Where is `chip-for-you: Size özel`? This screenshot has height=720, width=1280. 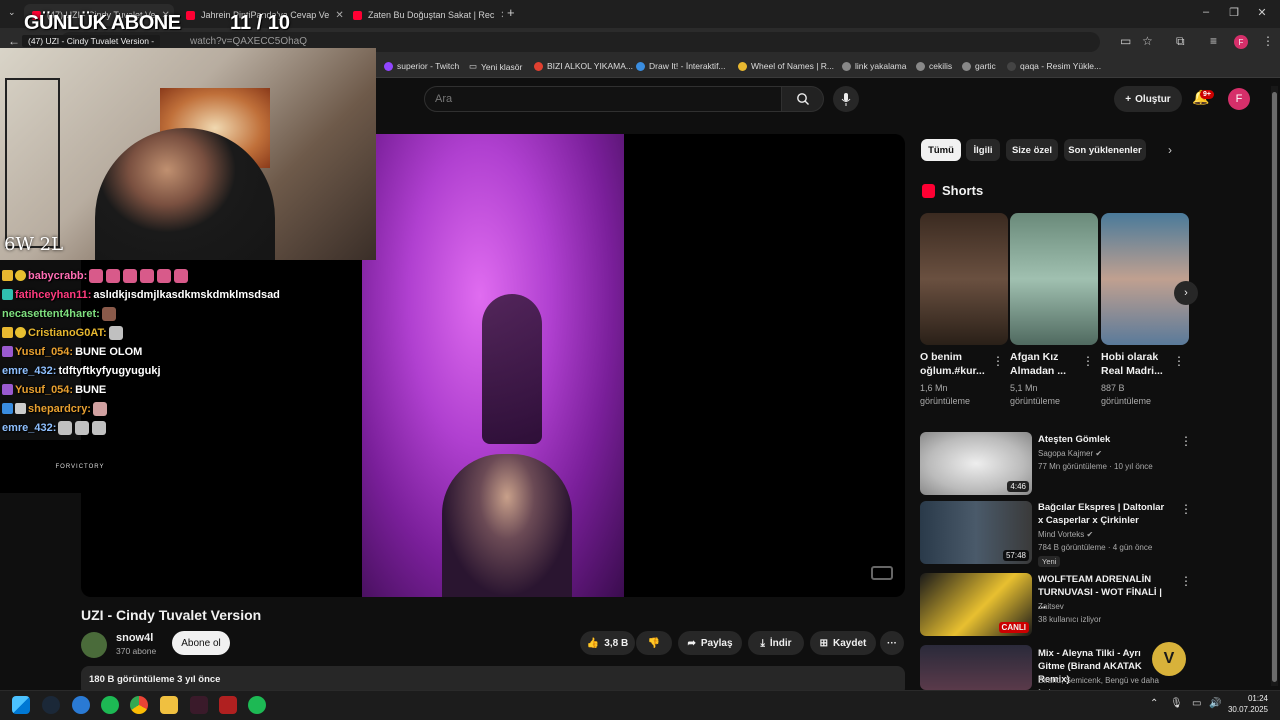
chip-for-you: Size özel is located at coordinates (1032, 150).